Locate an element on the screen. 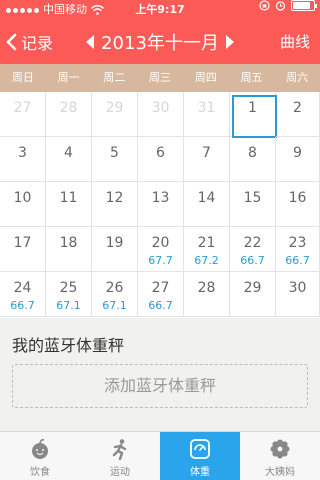 The height and width of the screenshot is (480, 320). calendar-day: 10 is located at coordinates (23, 204).